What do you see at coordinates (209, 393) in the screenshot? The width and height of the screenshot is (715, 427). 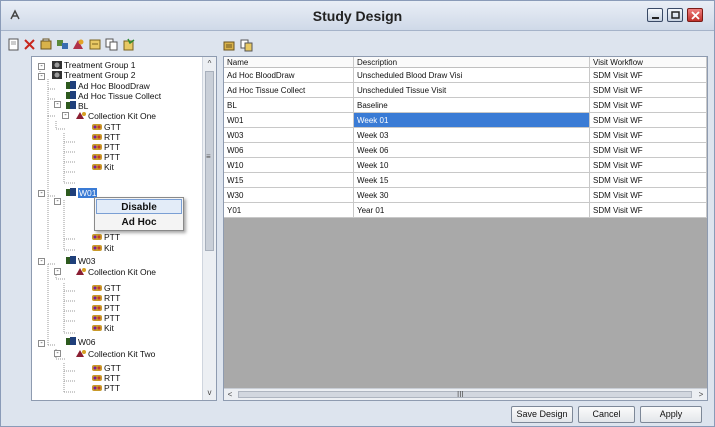 I see `scroll-down-icon: v` at bounding box center [209, 393].